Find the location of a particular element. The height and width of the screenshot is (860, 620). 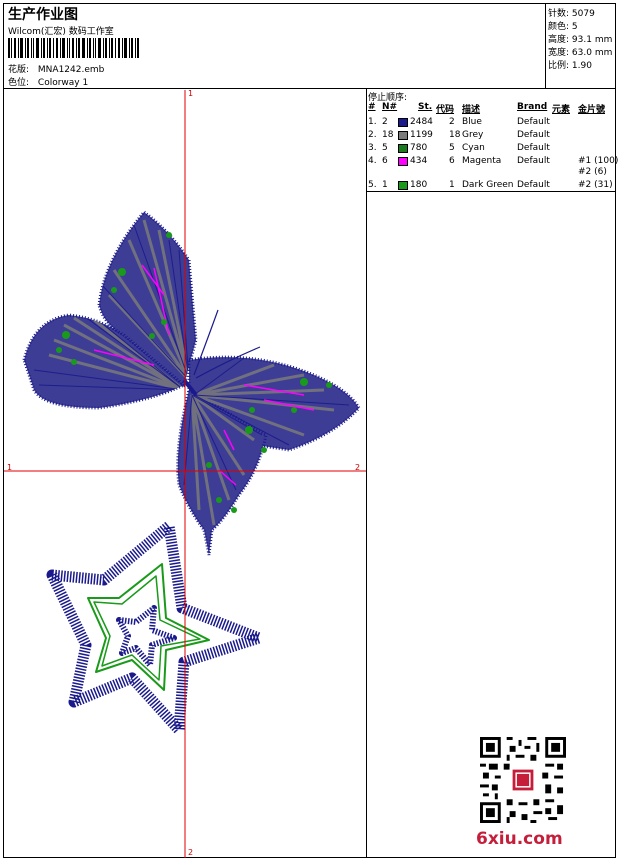

star-motif is located at coordinates (155, 628).